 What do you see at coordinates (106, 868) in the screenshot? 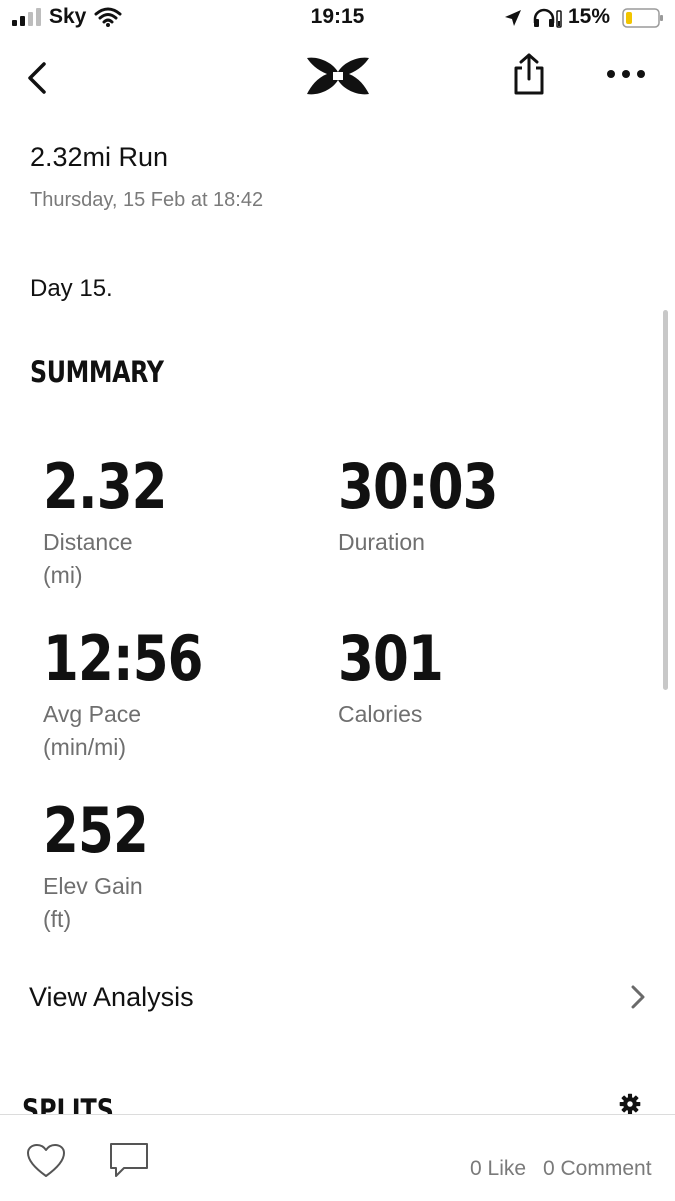
I see `stat-elev-gain: 252 Elev Gain (ft)` at bounding box center [106, 868].